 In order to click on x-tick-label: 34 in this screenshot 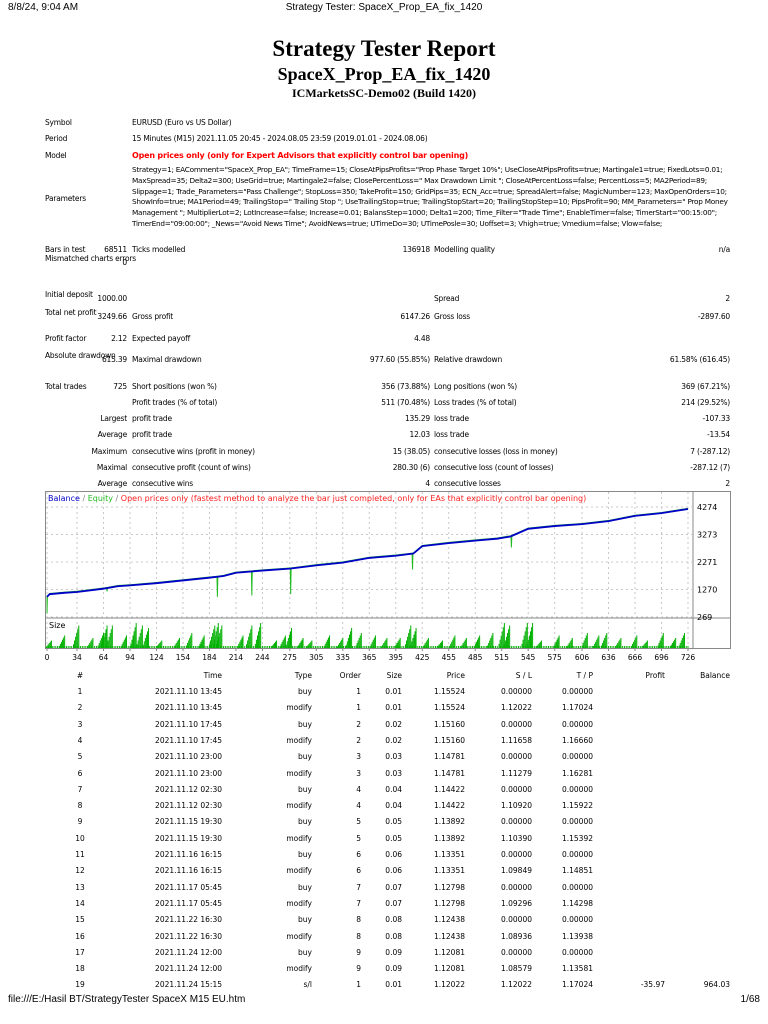, I will do `click(77, 657)`.